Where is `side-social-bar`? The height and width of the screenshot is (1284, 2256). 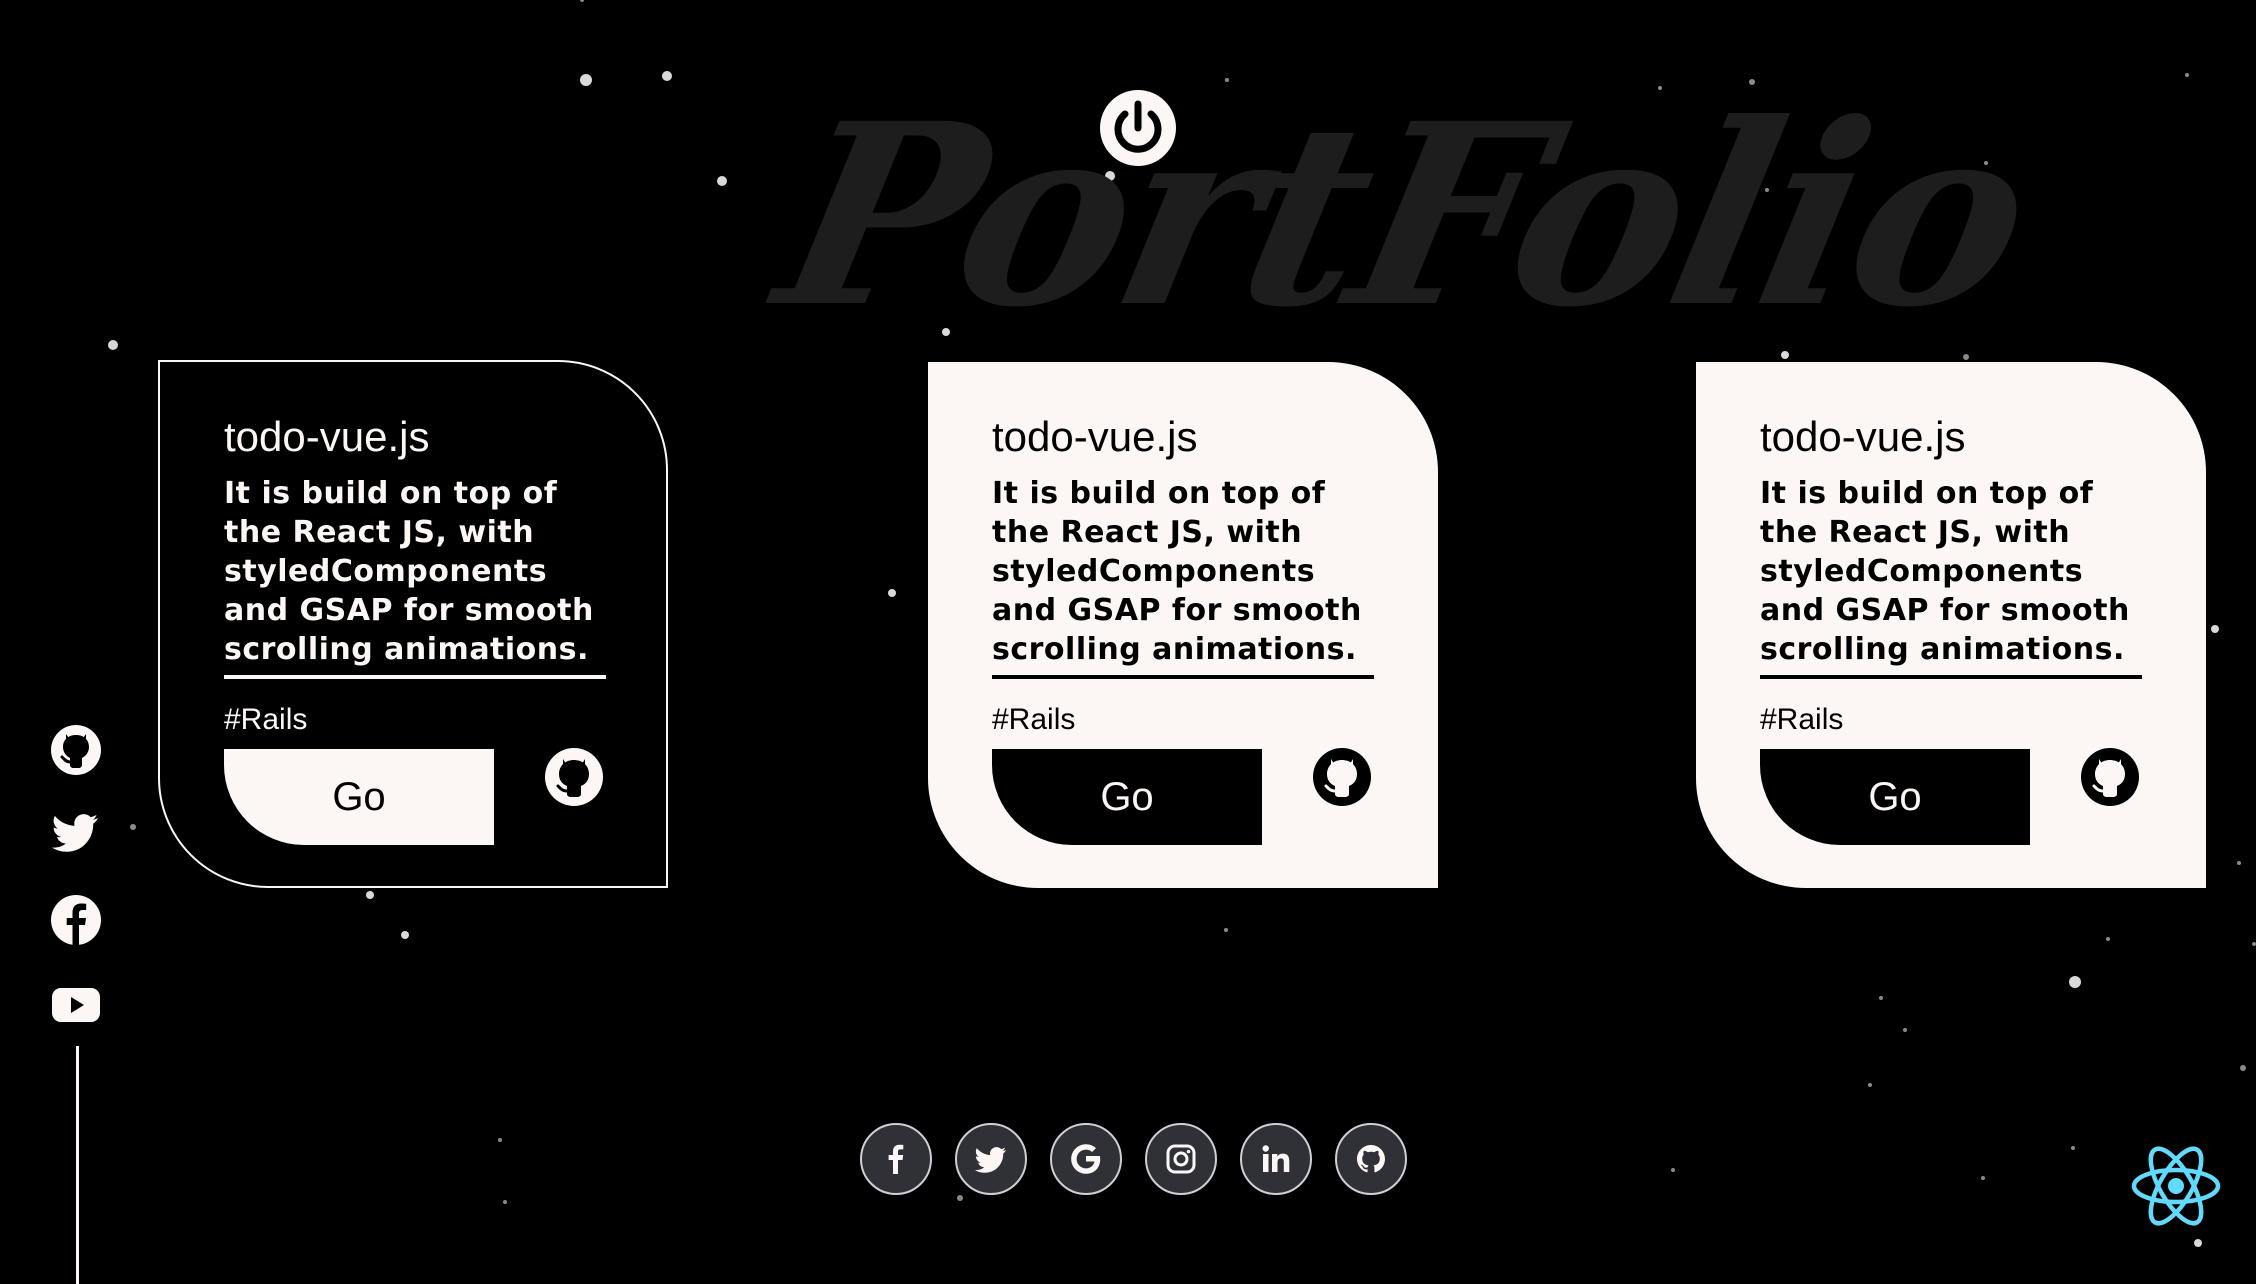 side-social-bar is located at coordinates (77, 894).